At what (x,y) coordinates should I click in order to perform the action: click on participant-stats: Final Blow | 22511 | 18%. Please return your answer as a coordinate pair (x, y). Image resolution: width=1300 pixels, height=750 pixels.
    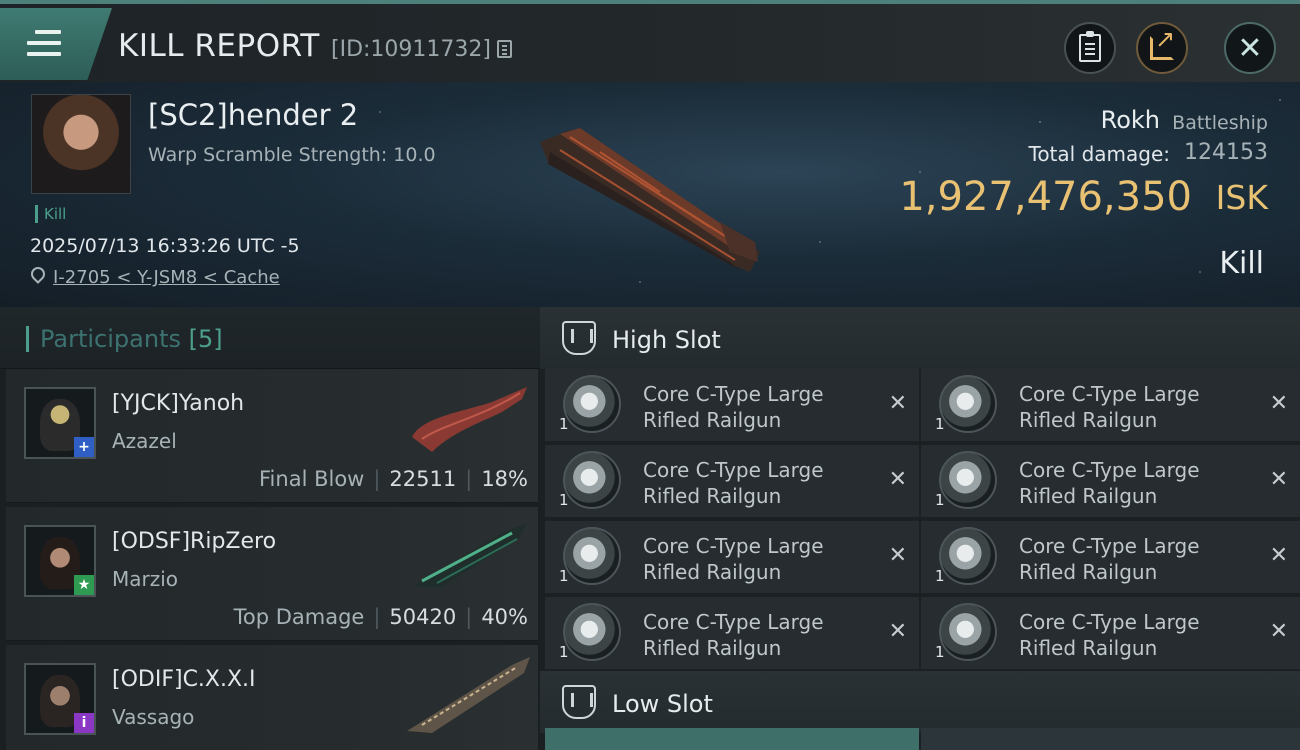
    Looking at the image, I should click on (393, 479).